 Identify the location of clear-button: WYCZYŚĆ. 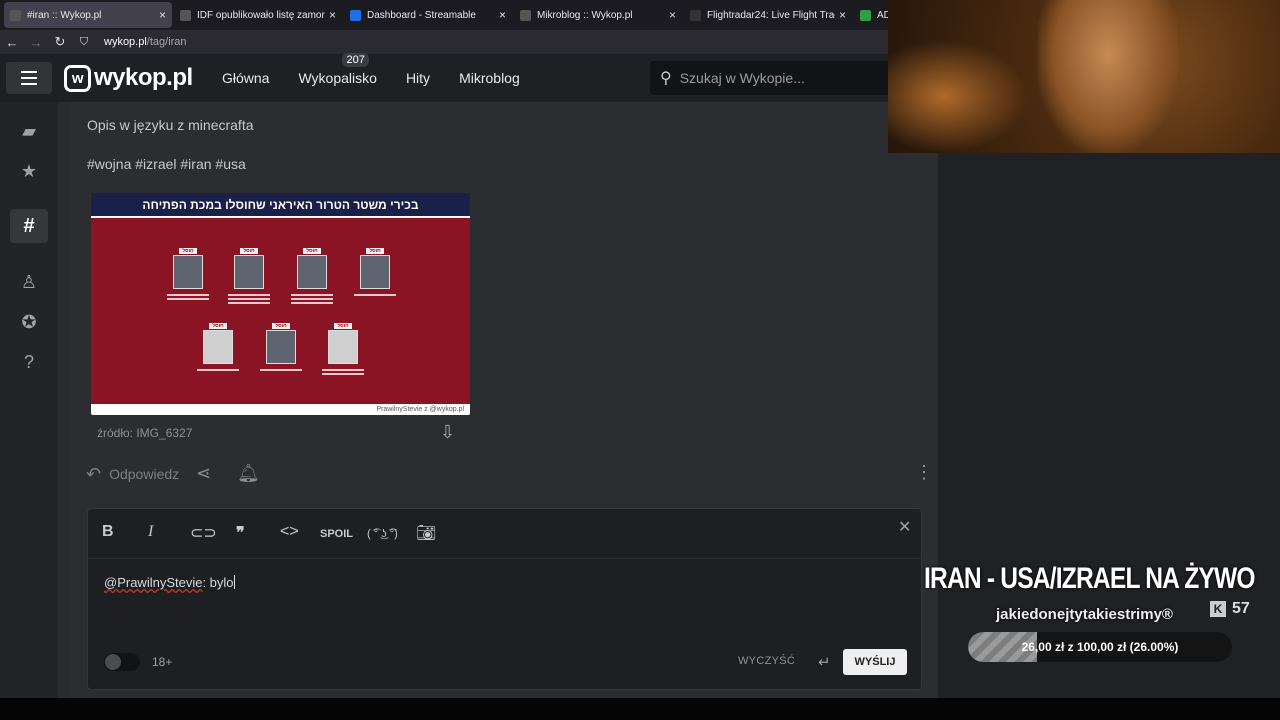
(766, 661).